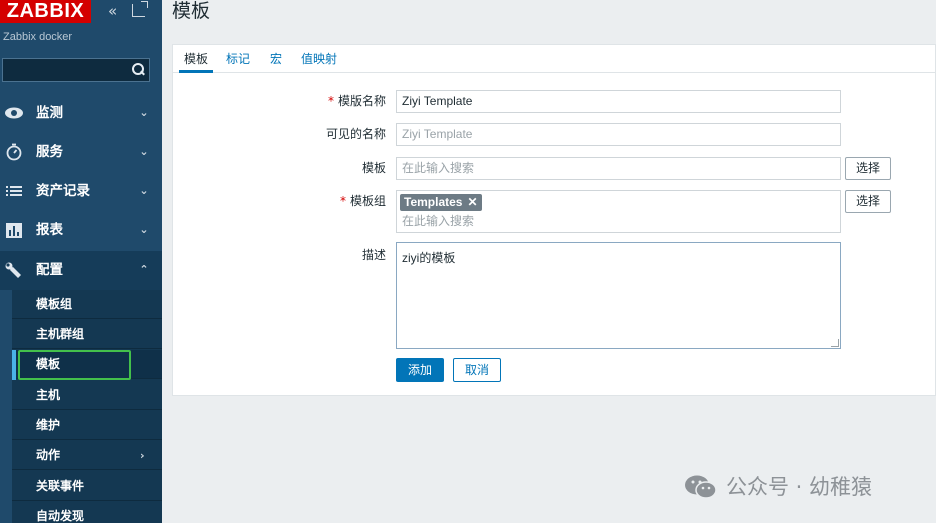 This screenshot has height=523, width=936. I want to click on menu-item-label: 服务, so click(49, 152).